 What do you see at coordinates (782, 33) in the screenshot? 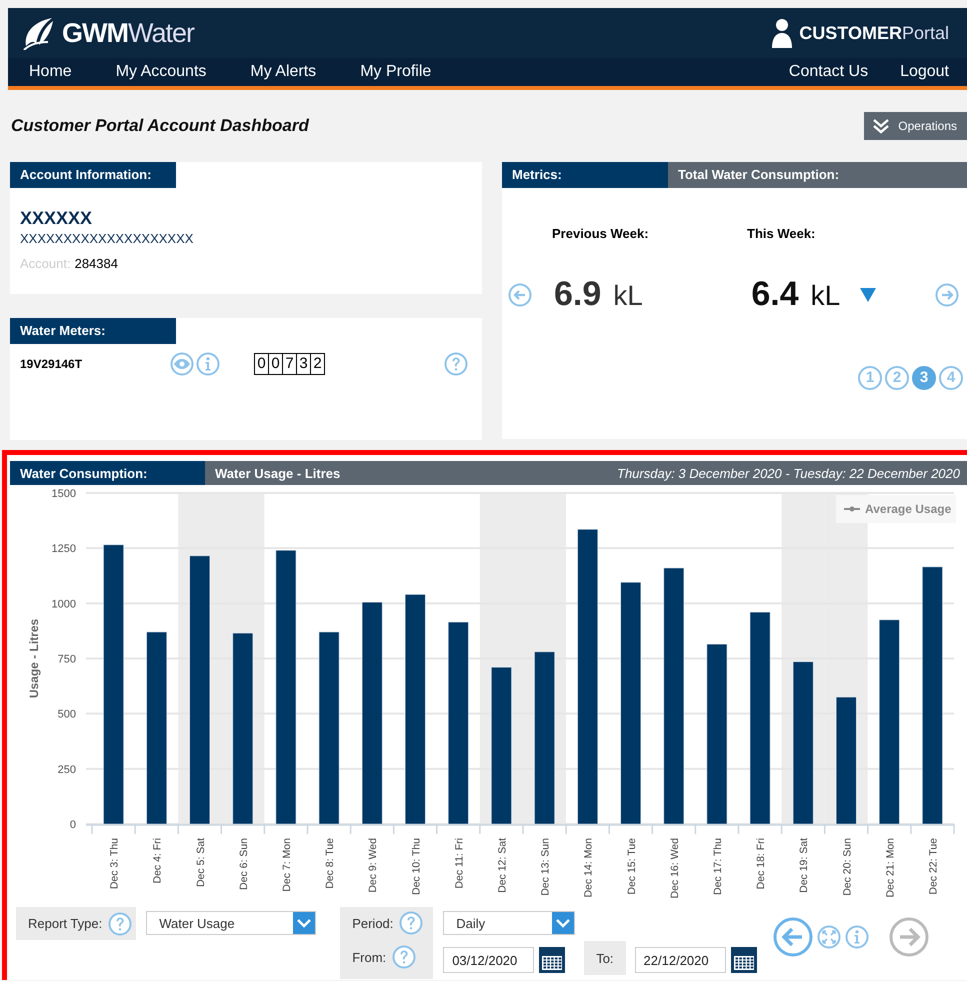
I see `person-icon` at bounding box center [782, 33].